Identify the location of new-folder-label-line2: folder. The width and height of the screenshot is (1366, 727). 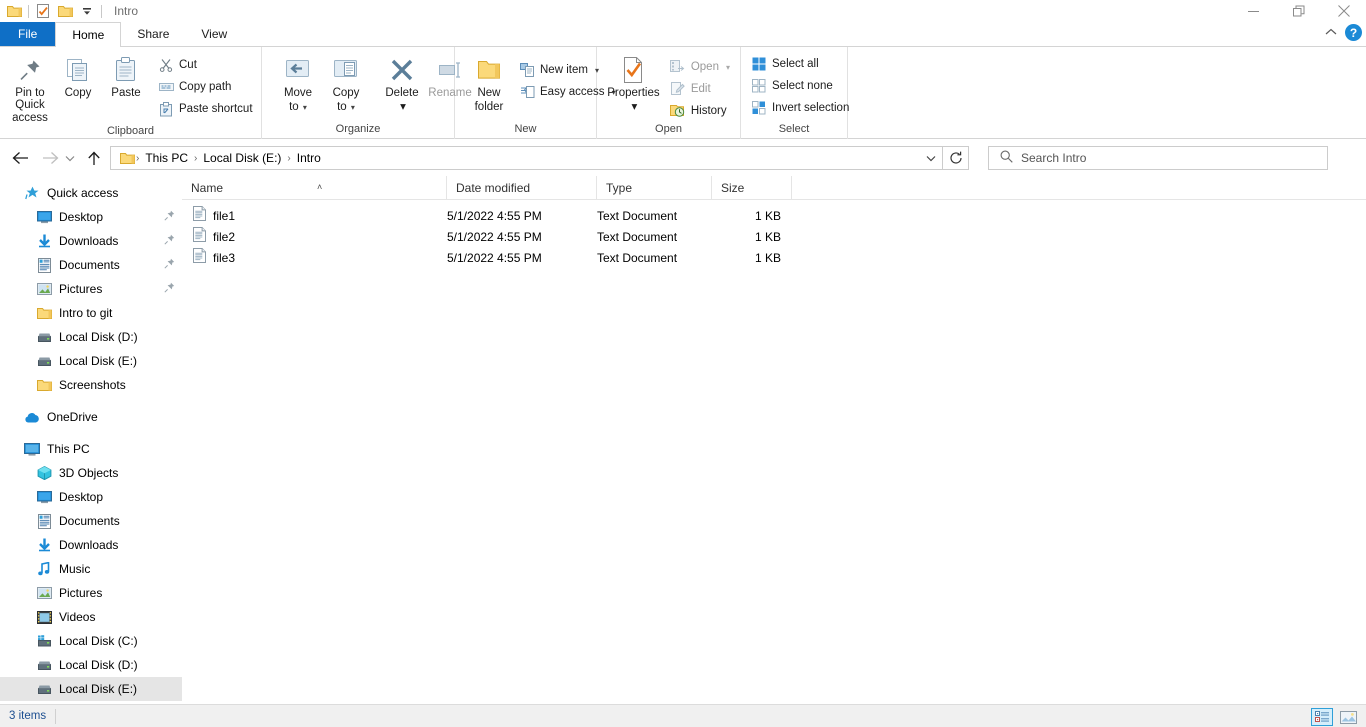
(489, 106).